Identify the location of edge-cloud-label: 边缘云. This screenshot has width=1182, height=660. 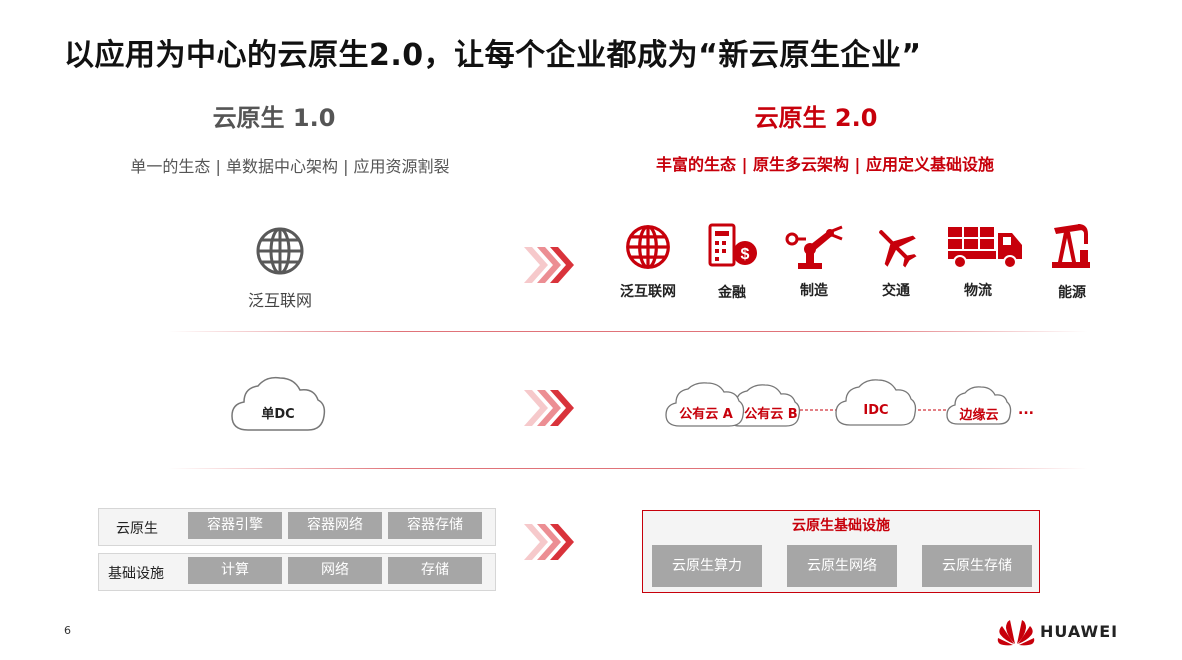
(979, 415).